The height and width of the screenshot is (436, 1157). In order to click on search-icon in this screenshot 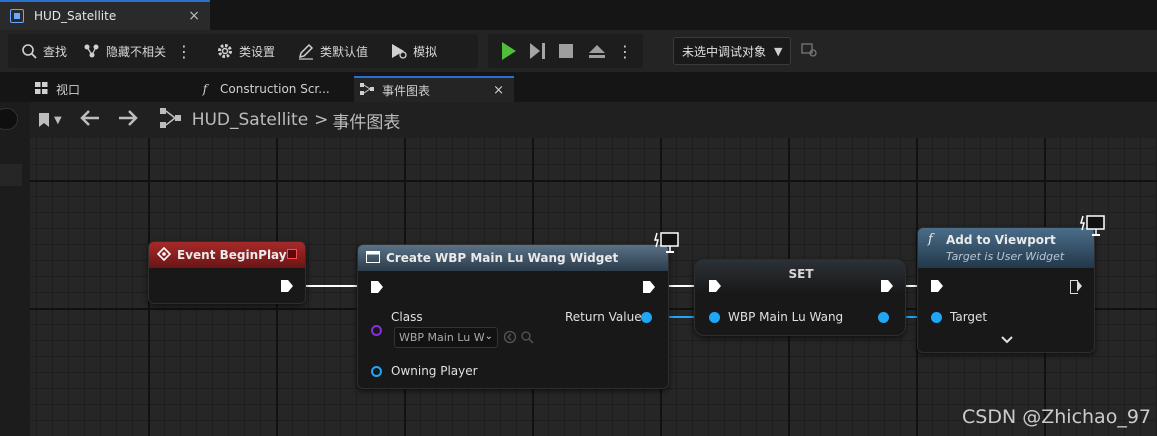, I will do `click(29, 51)`.